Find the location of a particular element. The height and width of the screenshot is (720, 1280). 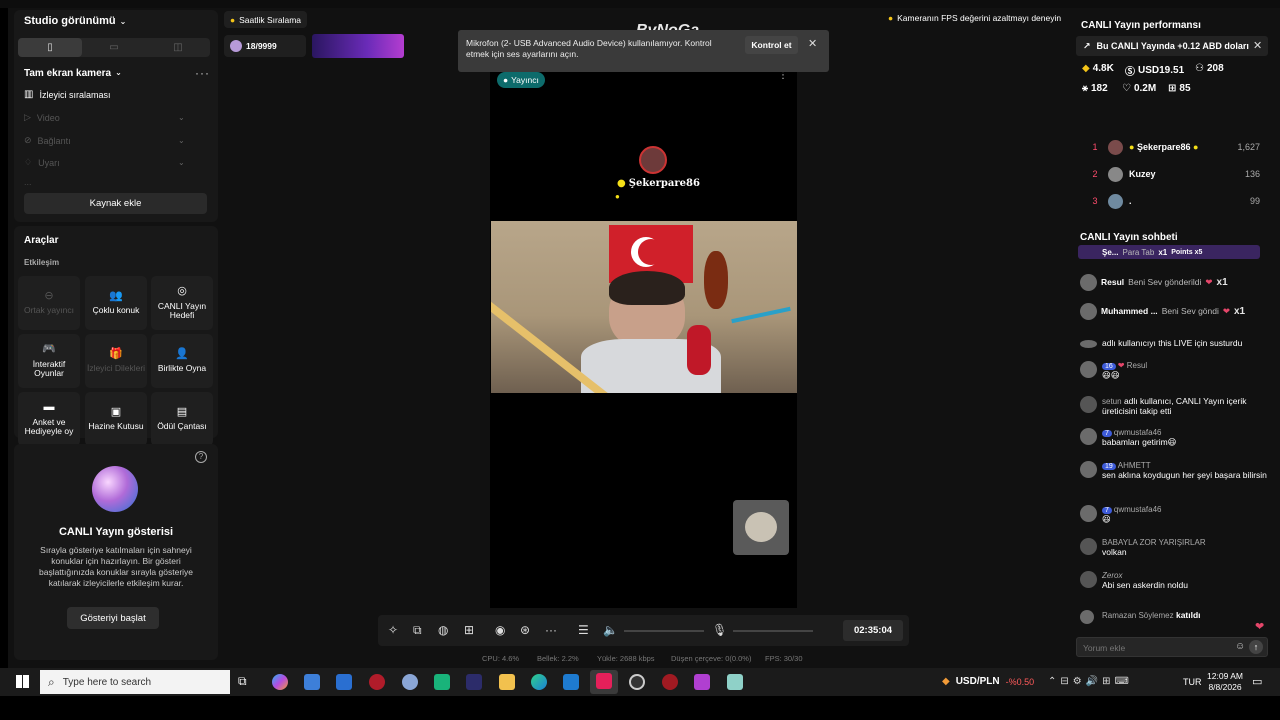

tools-title: Araçlar is located at coordinates (41, 240).